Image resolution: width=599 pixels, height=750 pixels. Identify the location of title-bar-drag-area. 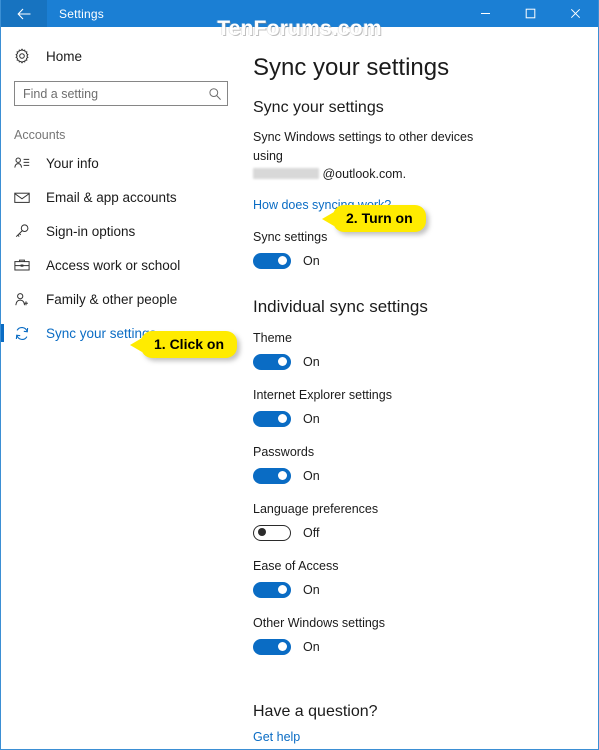
(283, 13).